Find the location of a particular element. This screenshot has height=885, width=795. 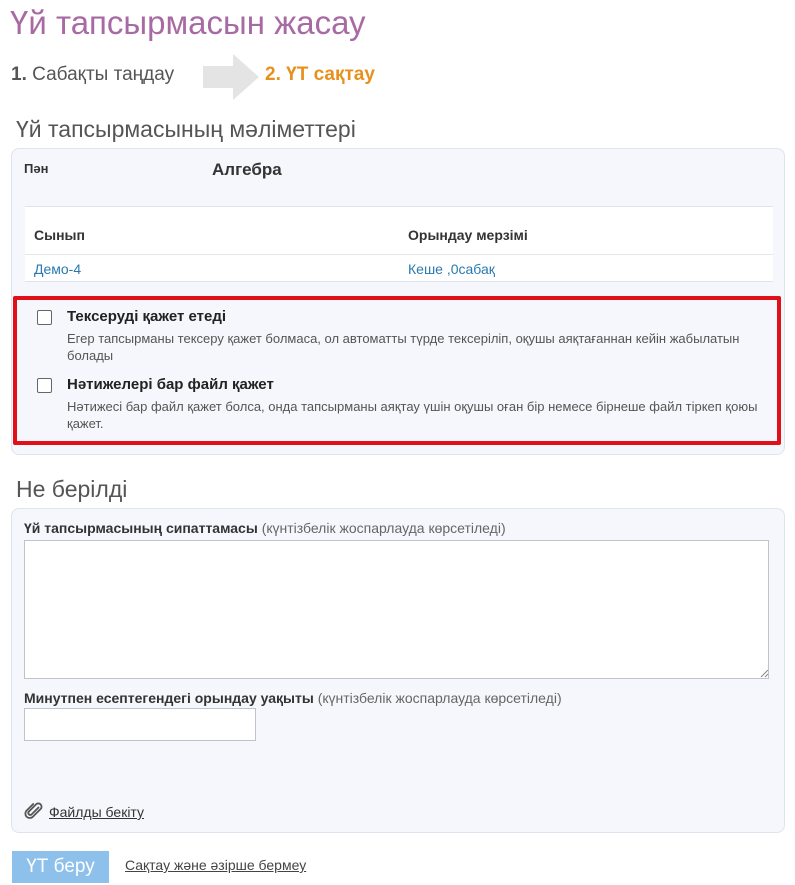

option-title: Нәтижелері бар файл қажет is located at coordinates (170, 384).